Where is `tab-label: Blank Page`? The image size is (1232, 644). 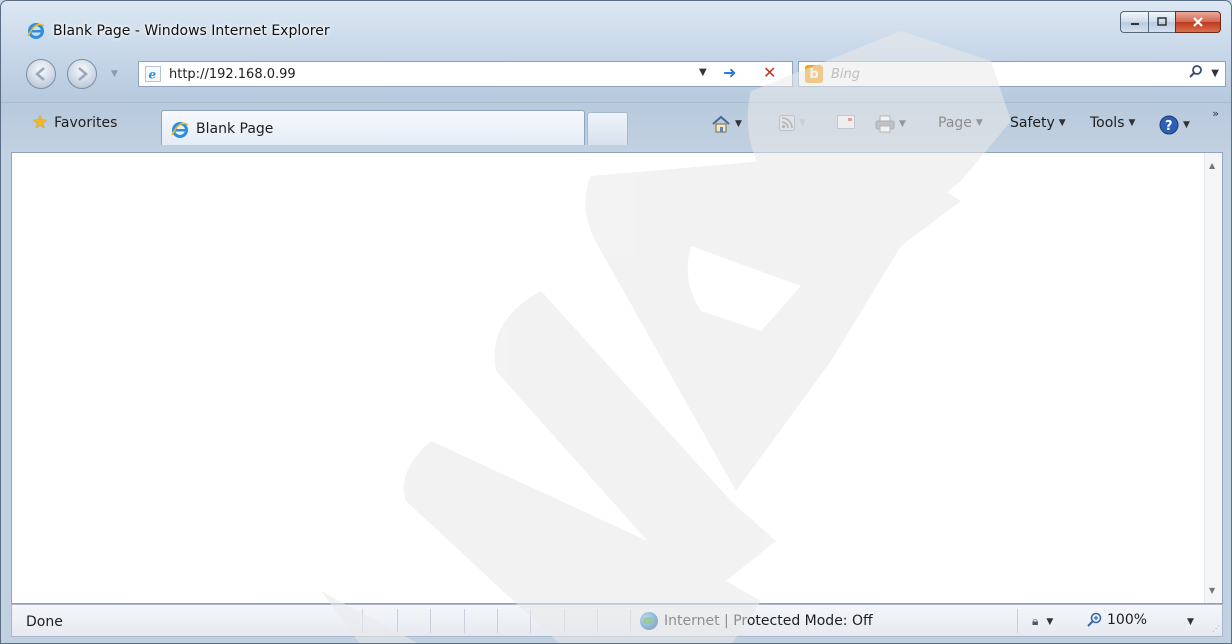 tab-label: Blank Page is located at coordinates (235, 129).